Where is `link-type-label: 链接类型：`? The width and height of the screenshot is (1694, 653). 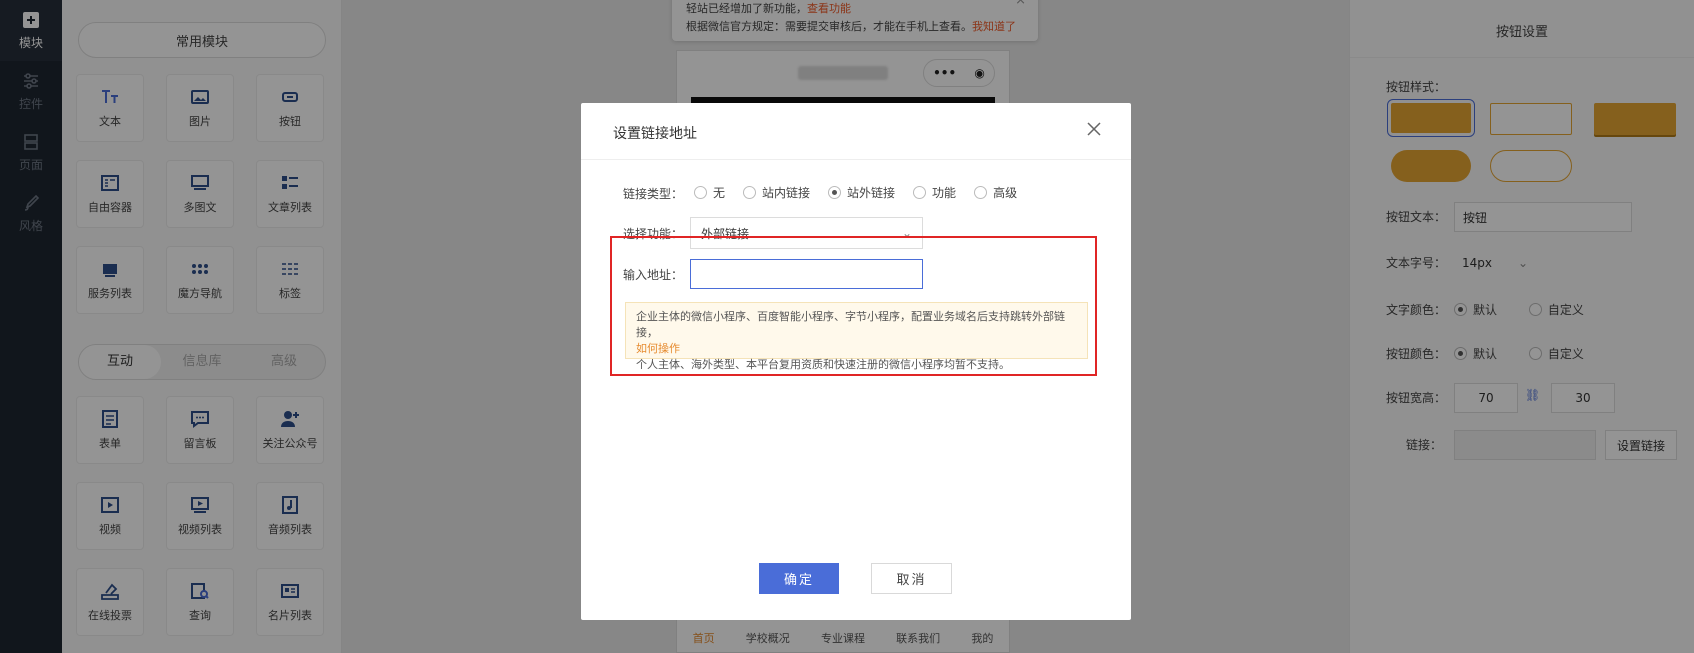
link-type-label: 链接类型： is located at coordinates (653, 194).